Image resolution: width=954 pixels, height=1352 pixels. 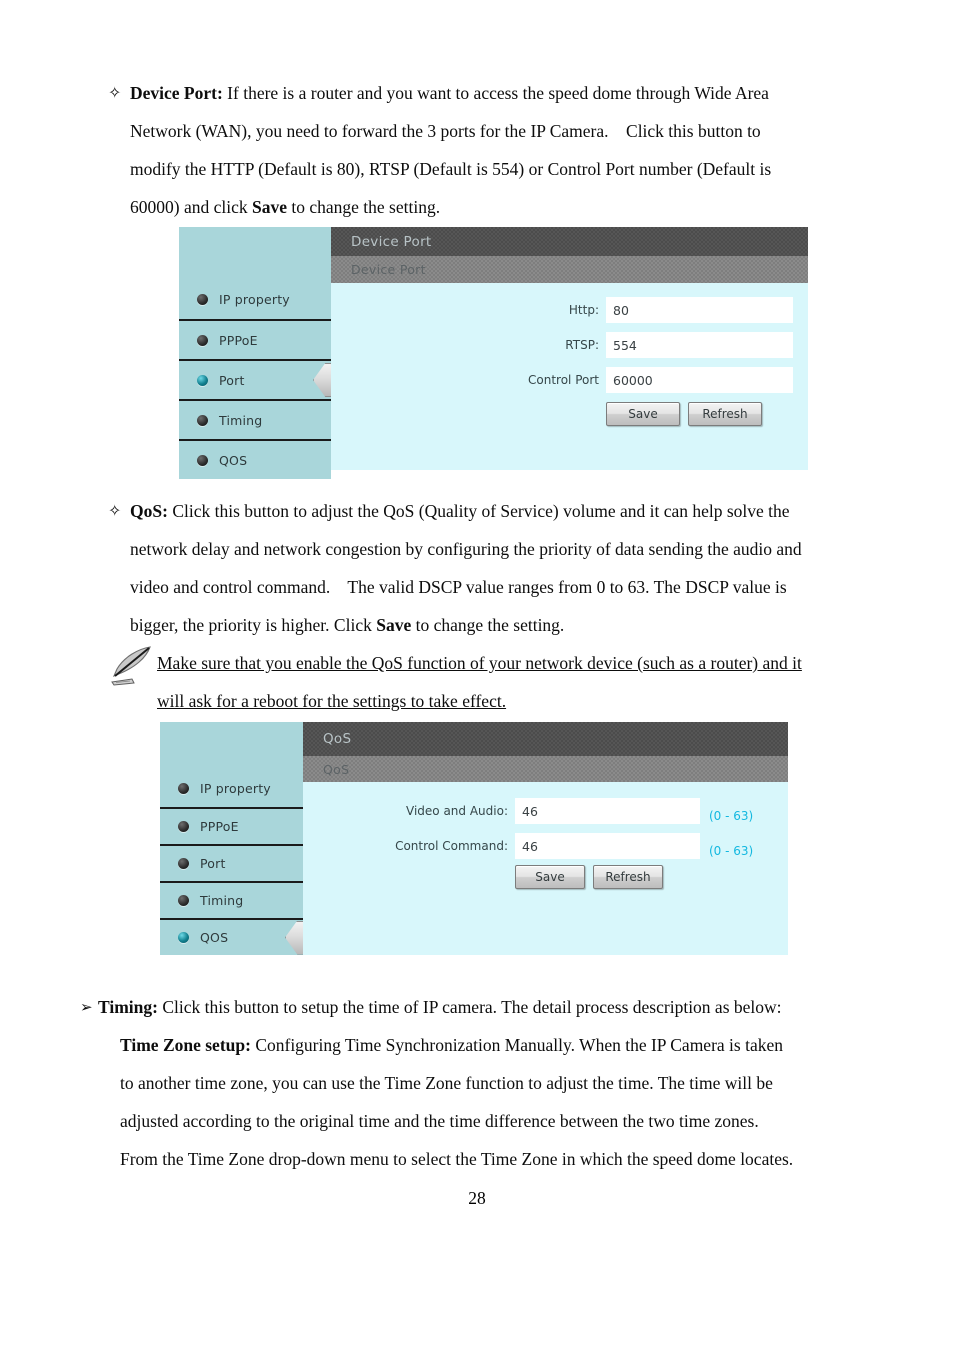 What do you see at coordinates (457, 811) in the screenshot?
I see `video-audio-label: Video and Audio:` at bounding box center [457, 811].